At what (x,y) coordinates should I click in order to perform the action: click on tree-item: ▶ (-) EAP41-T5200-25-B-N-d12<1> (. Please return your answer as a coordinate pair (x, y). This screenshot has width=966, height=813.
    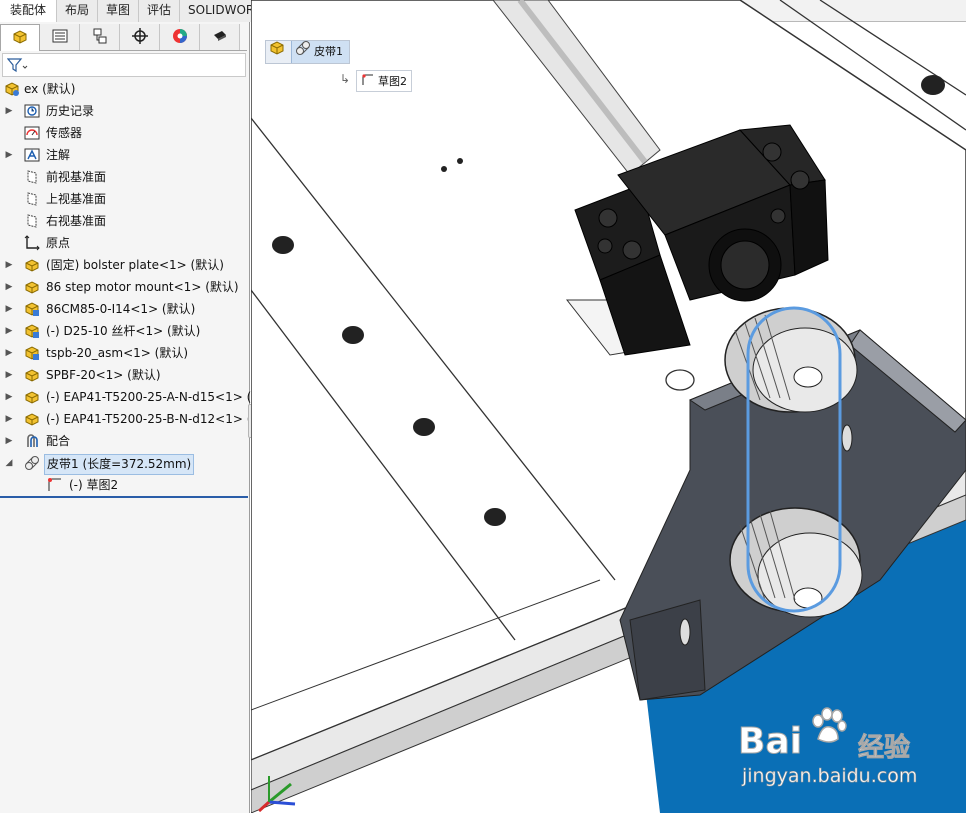
    Looking at the image, I should click on (126, 419).